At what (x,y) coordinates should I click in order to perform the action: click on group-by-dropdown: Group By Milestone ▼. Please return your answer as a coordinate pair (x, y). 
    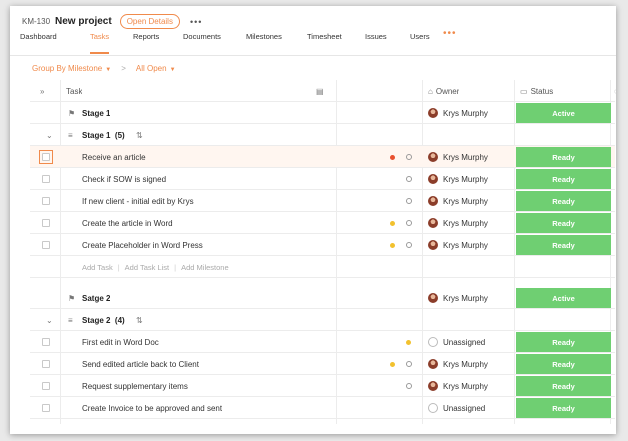
    Looking at the image, I should click on (71, 68).